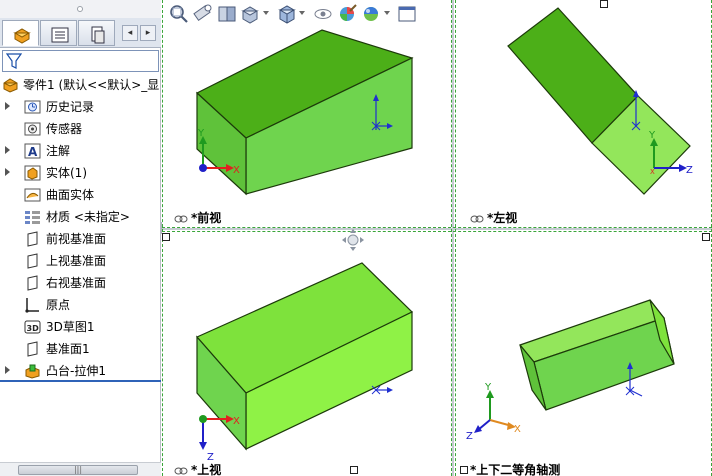 Image resolution: width=712 pixels, height=476 pixels. Describe the element at coordinates (68, 349) in the screenshot. I see `tree-item-label: 基准面1` at that location.